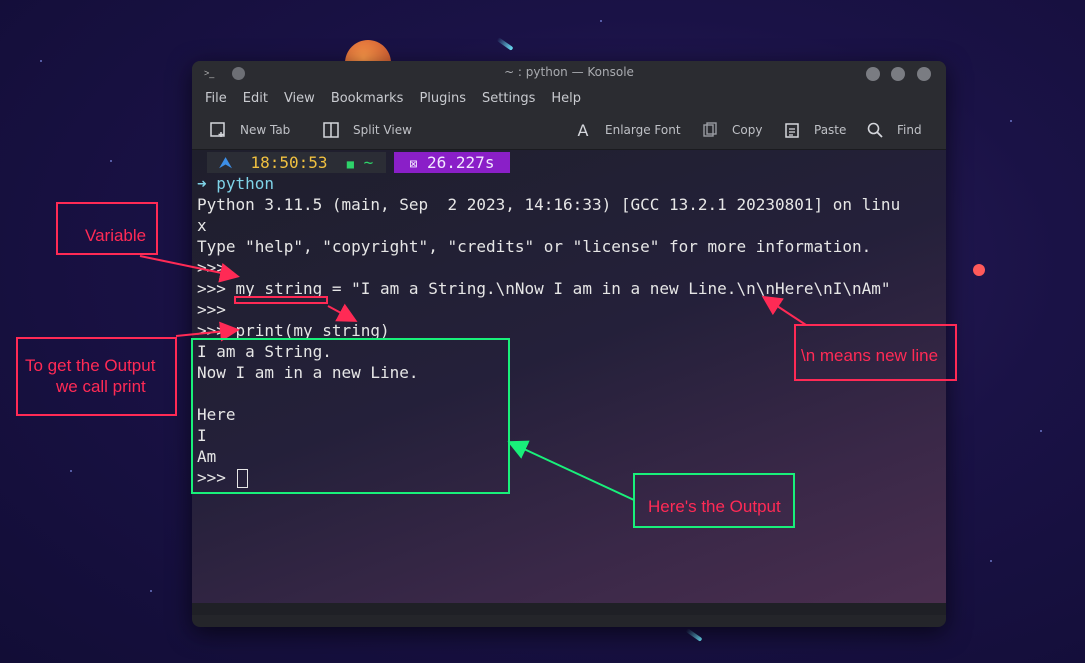 The image size is (1085, 663). What do you see at coordinates (830, 130) in the screenshot?
I see `paste-label: Paste` at bounding box center [830, 130].